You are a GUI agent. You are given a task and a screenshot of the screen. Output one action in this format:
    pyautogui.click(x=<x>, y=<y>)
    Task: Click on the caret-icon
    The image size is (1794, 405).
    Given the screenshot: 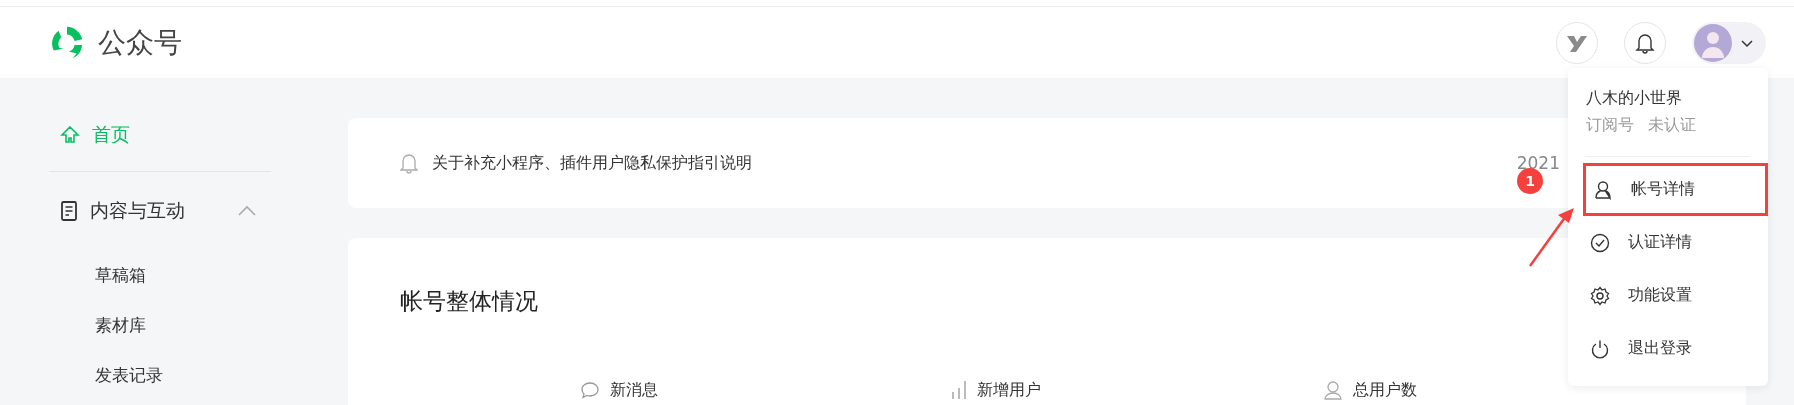 What is the action you would take?
    pyautogui.click(x=1747, y=42)
    